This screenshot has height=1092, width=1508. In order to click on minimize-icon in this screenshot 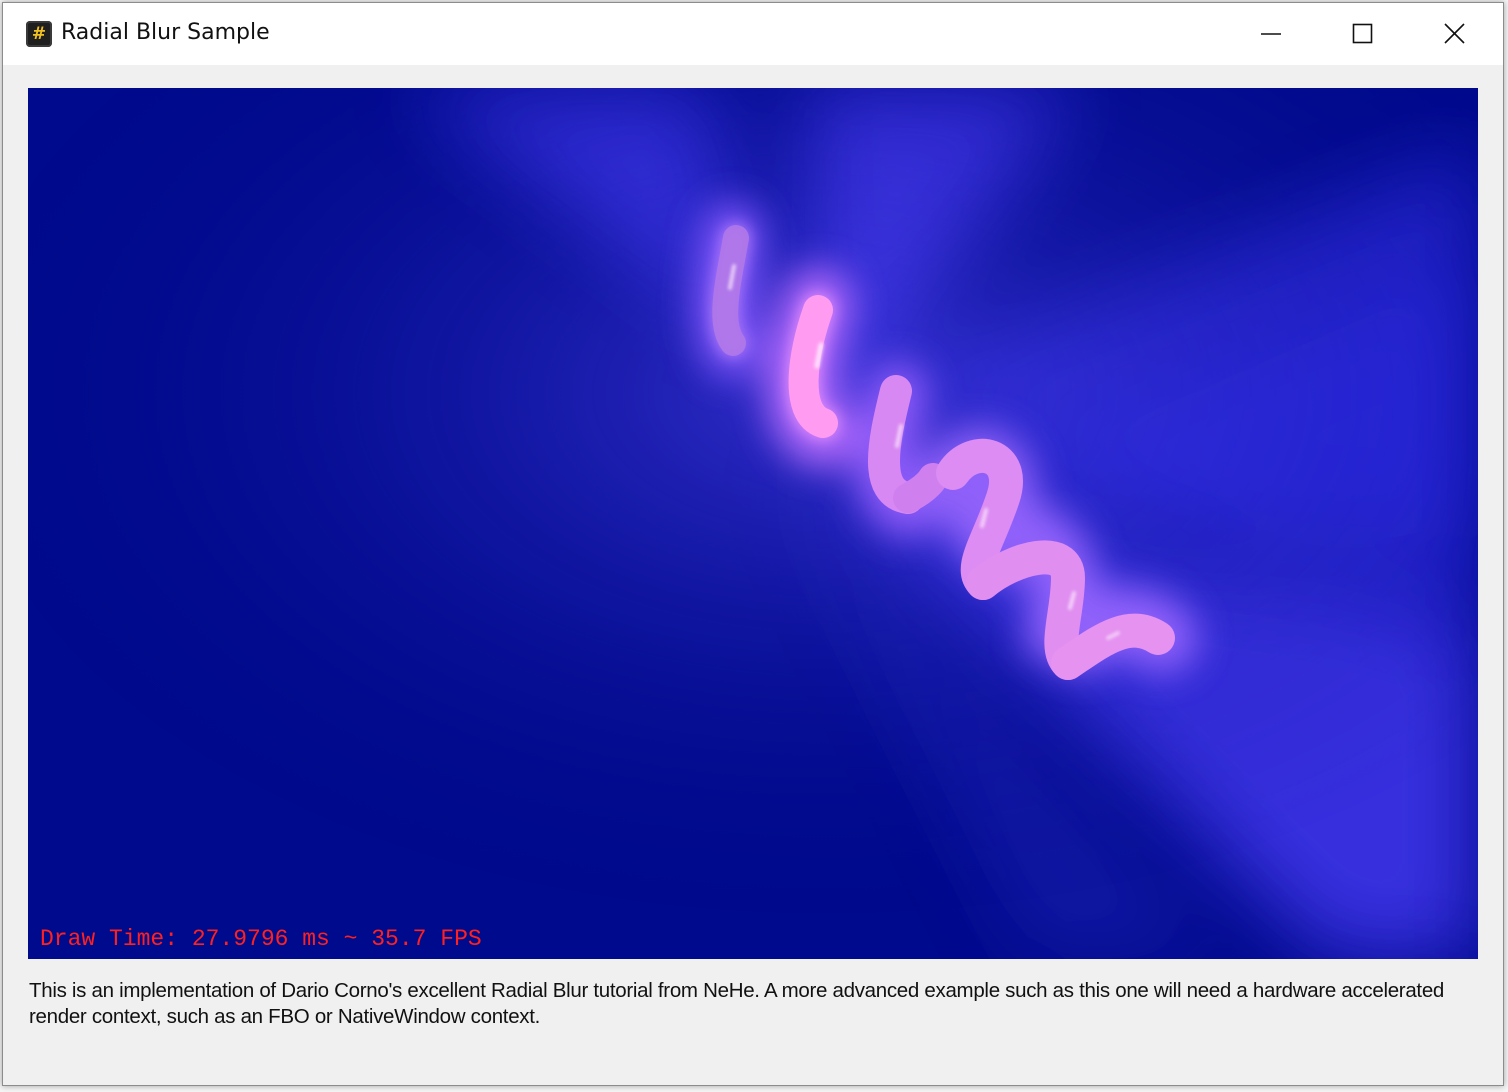, I will do `click(1271, 34)`.